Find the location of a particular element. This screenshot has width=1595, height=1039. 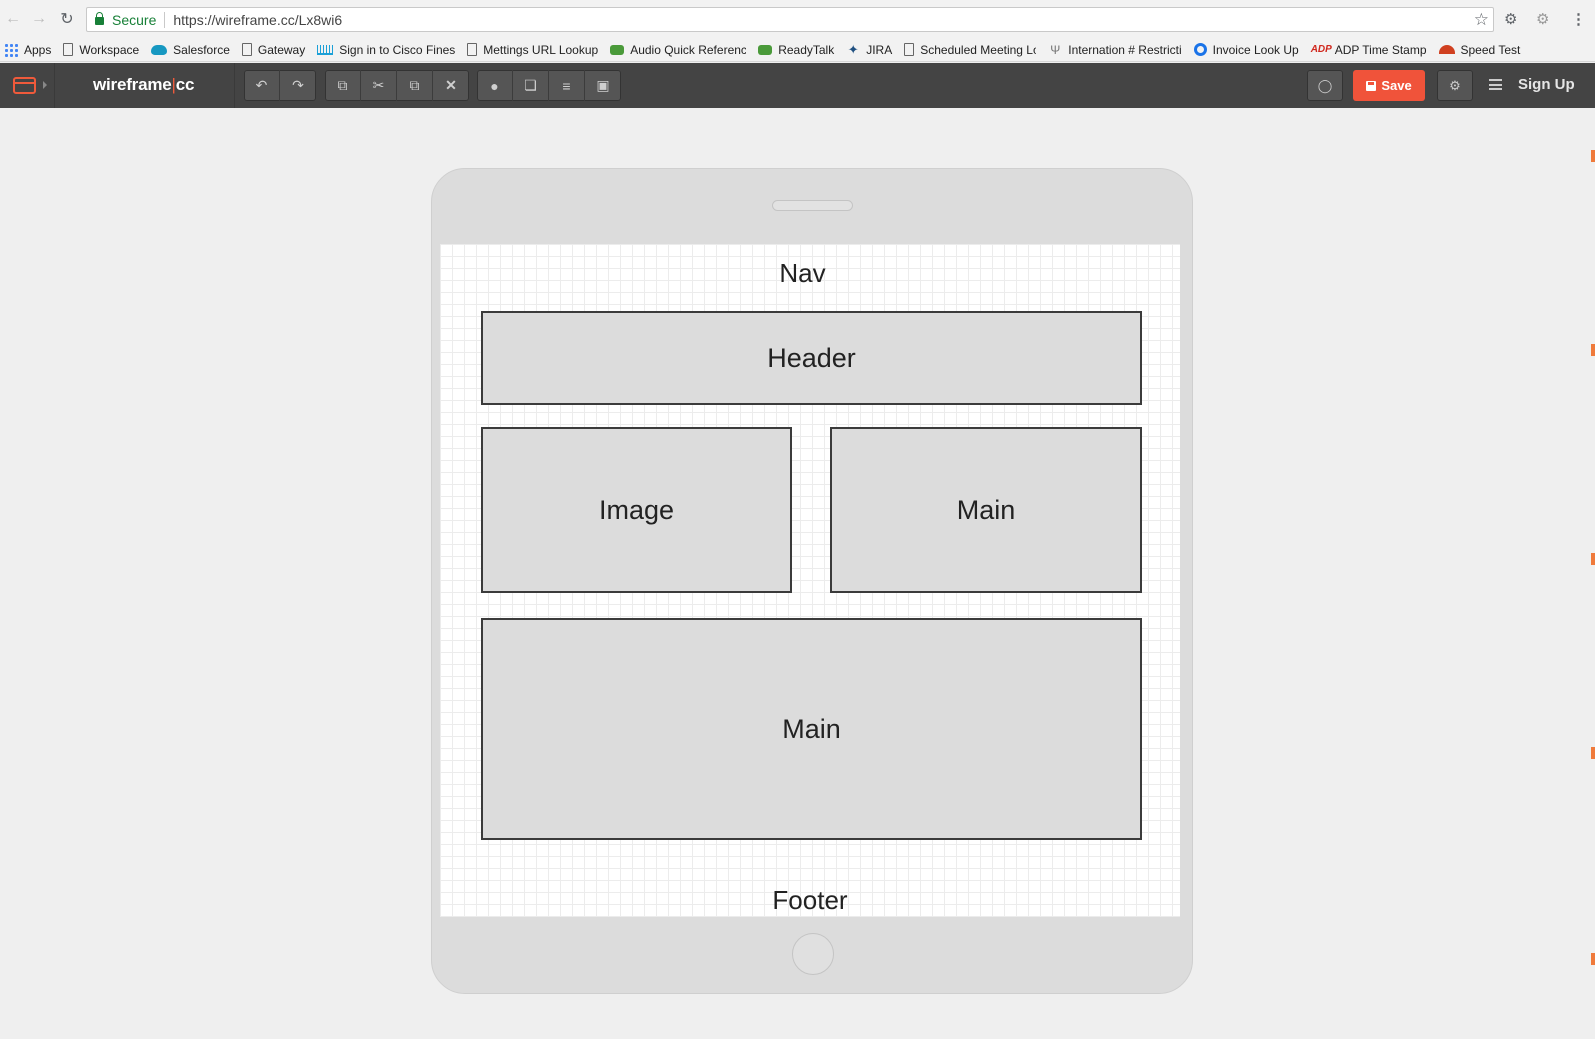

undo-button: ↶ is located at coordinates (262, 85).